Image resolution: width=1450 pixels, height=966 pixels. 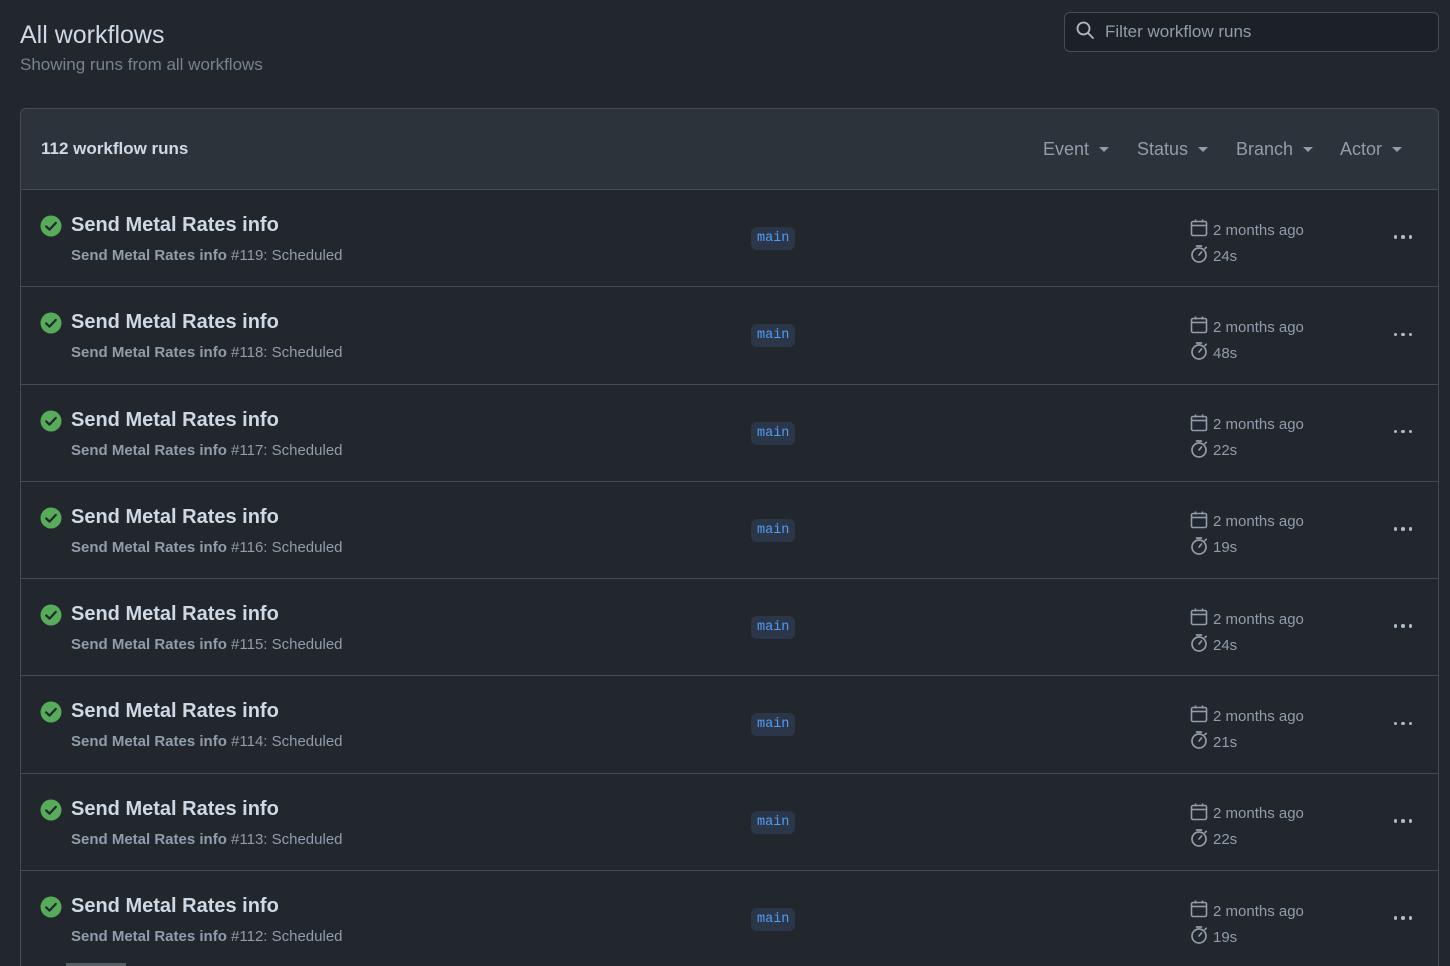 What do you see at coordinates (1225, 256) in the screenshot?
I see `run-duration-text: 24s` at bounding box center [1225, 256].